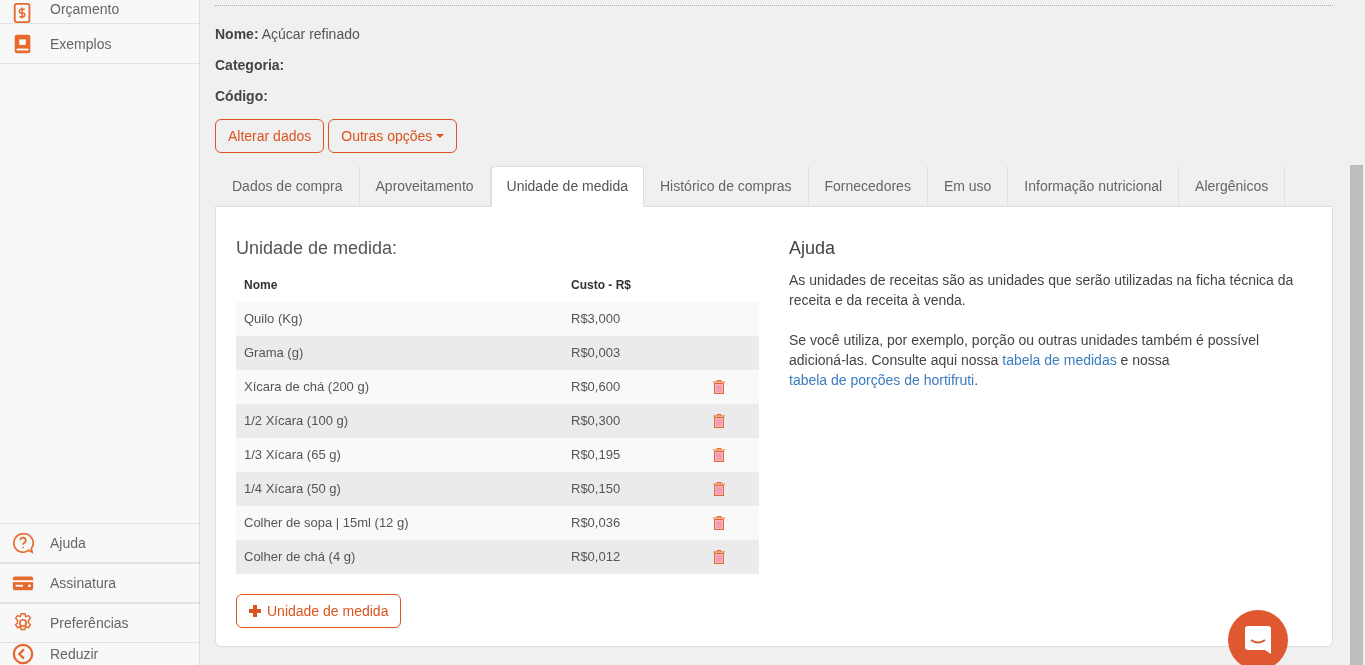 The width and height of the screenshot is (1365, 665). I want to click on sidebar-item: Ajuda, so click(99, 543).